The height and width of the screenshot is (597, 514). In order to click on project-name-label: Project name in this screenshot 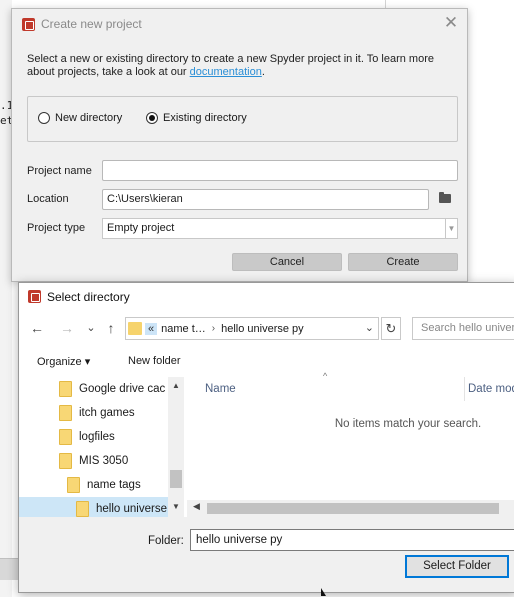, I will do `click(59, 171)`.